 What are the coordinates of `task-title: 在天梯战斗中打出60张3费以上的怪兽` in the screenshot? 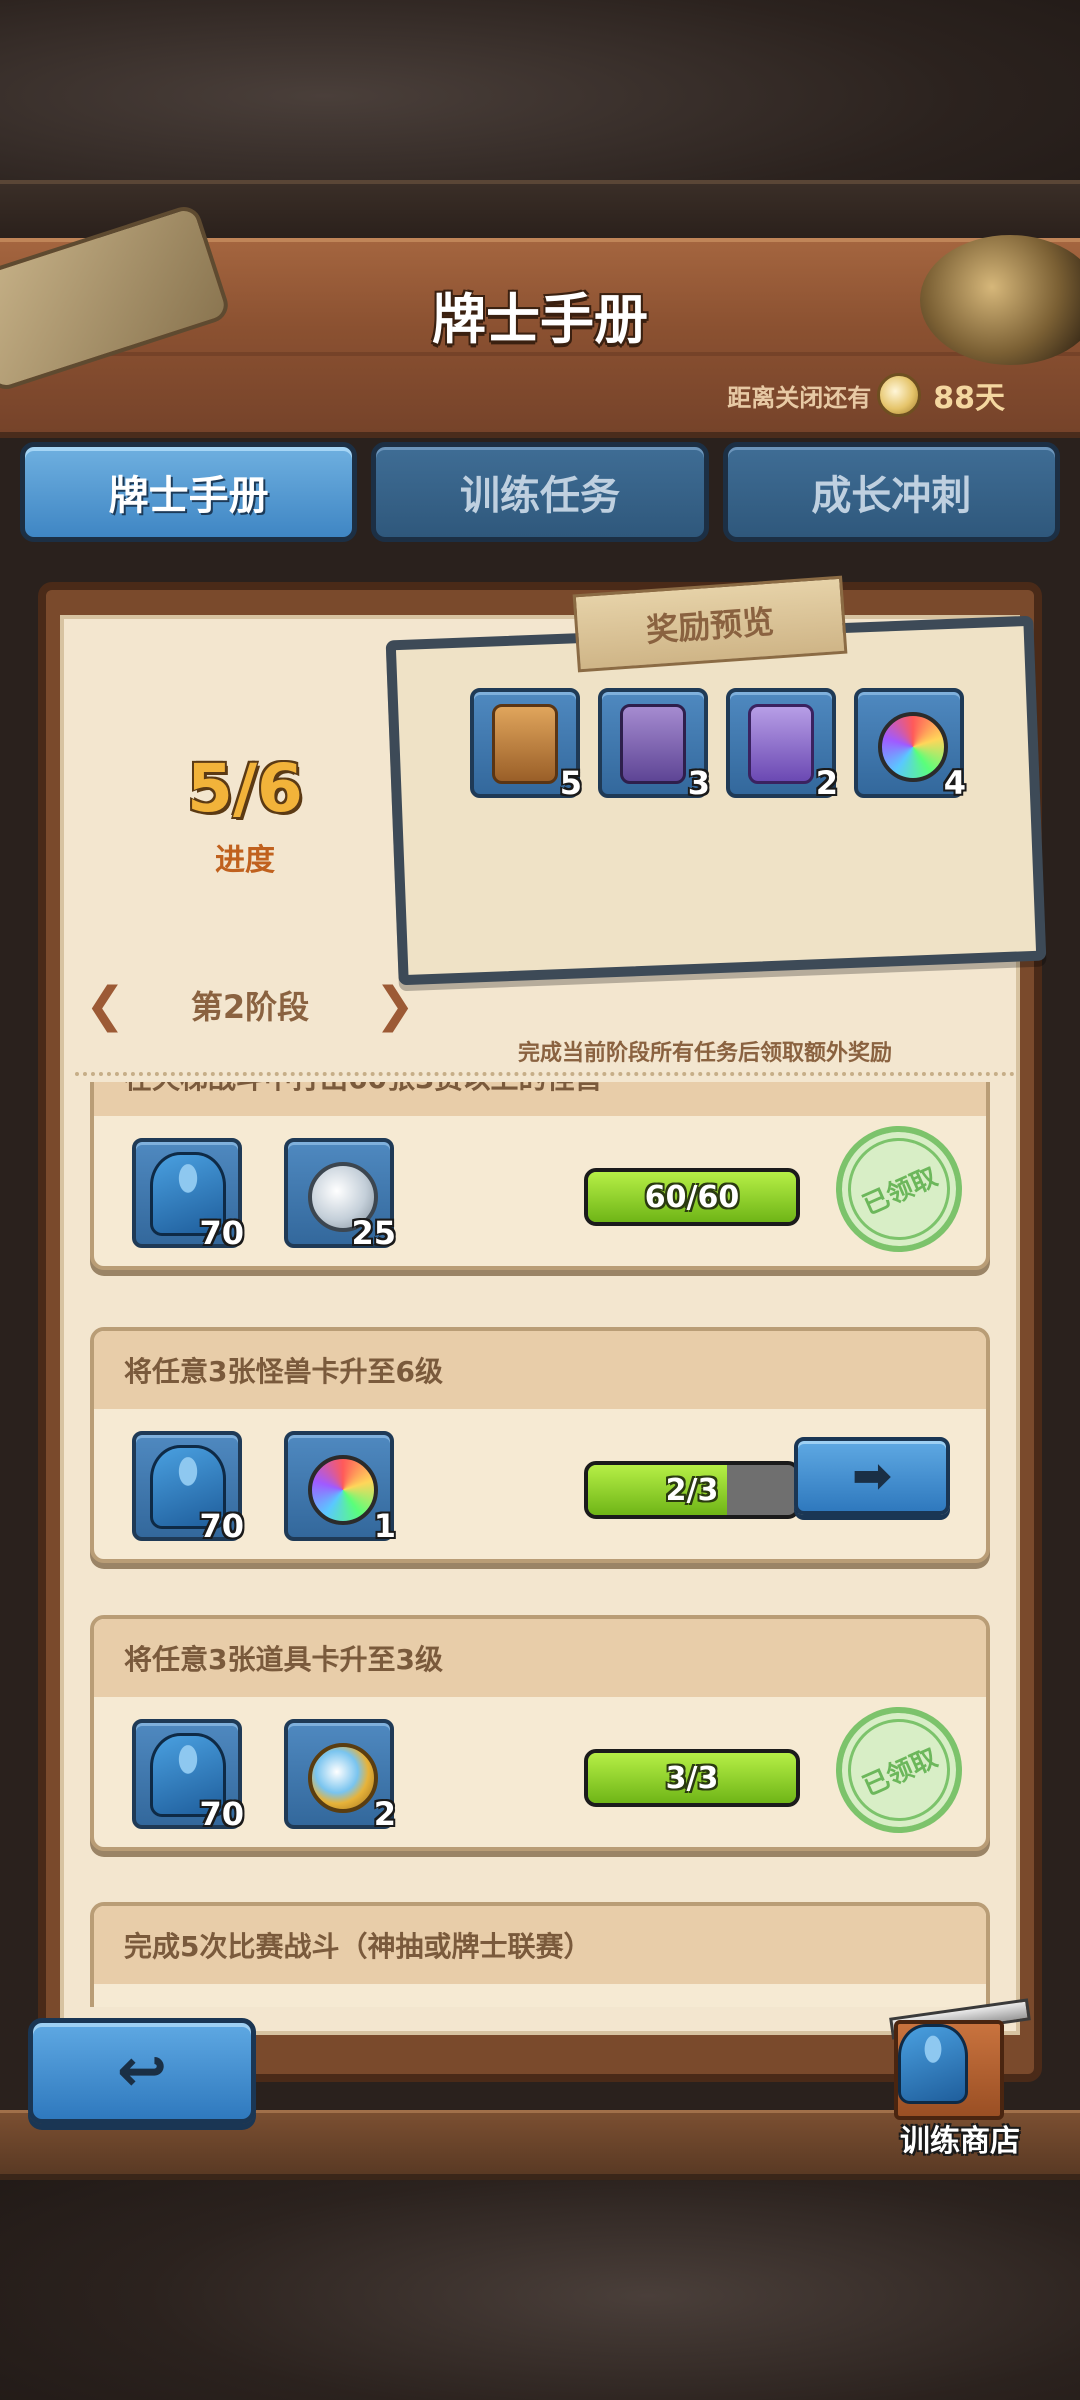 It's located at (540, 1099).